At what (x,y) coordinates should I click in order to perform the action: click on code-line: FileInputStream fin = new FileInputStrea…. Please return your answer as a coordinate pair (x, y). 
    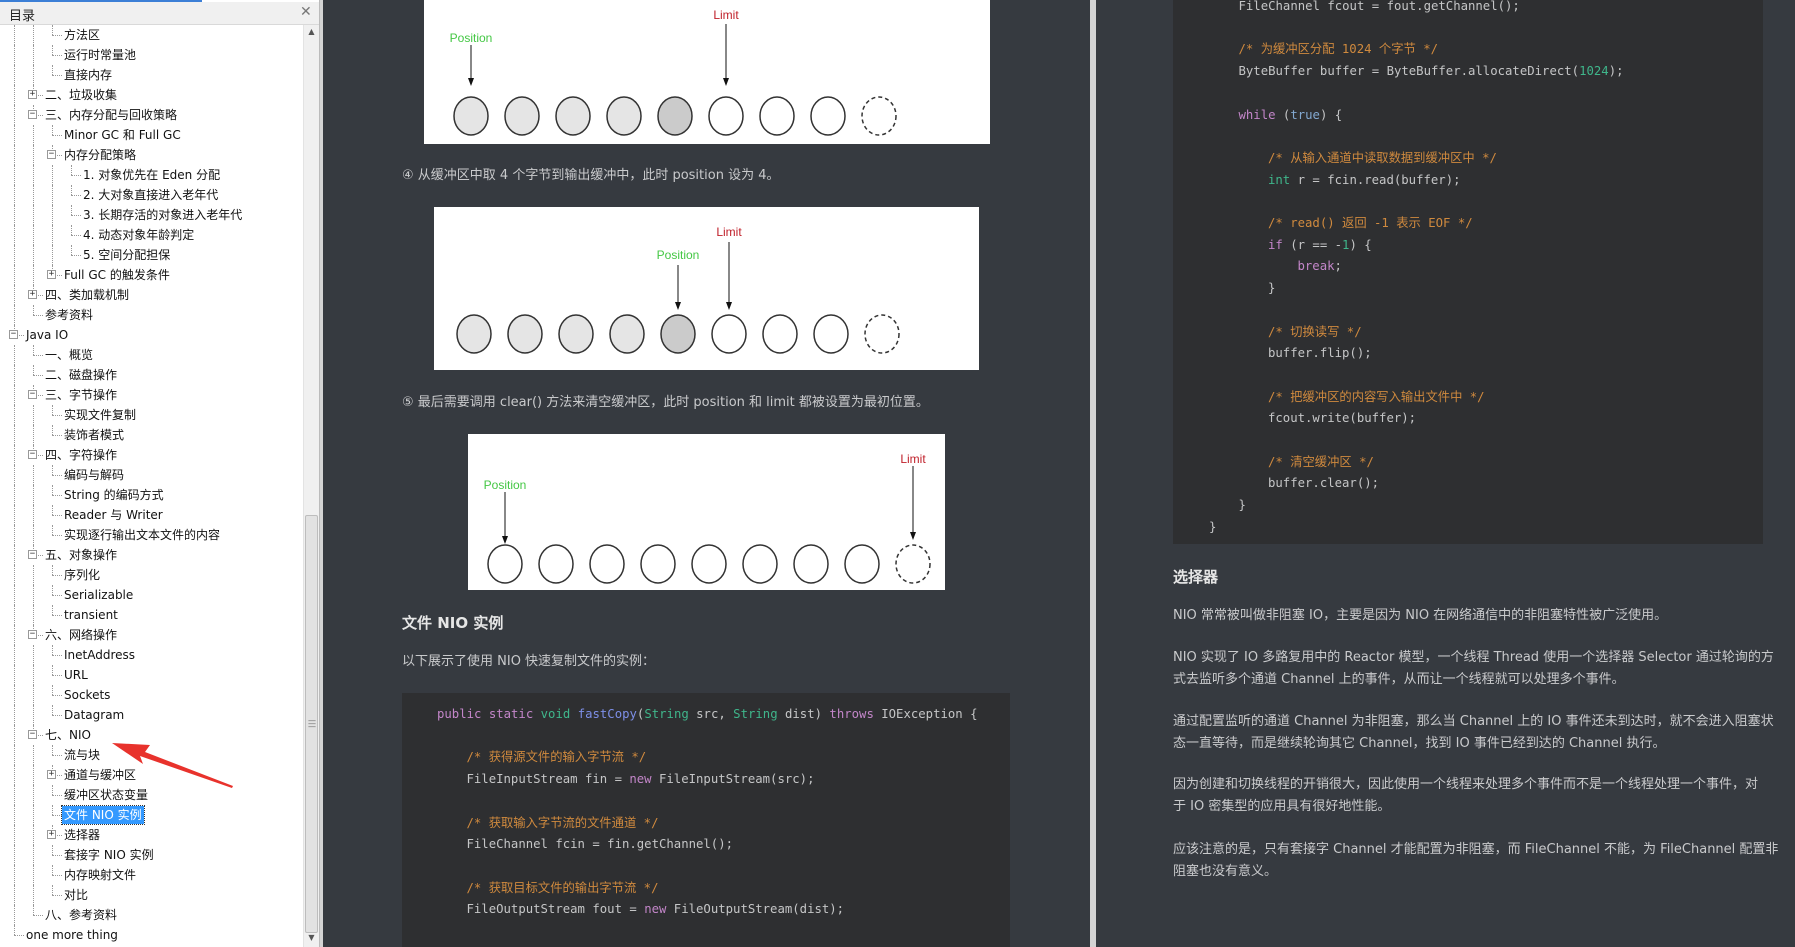
    Looking at the image, I should click on (641, 779).